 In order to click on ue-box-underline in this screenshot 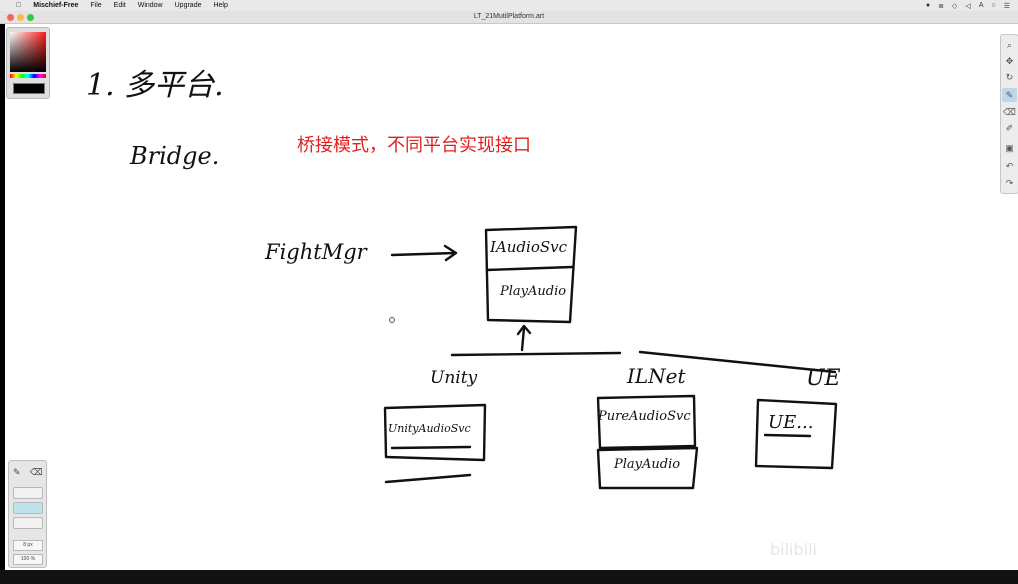, I will do `click(787, 435)`.